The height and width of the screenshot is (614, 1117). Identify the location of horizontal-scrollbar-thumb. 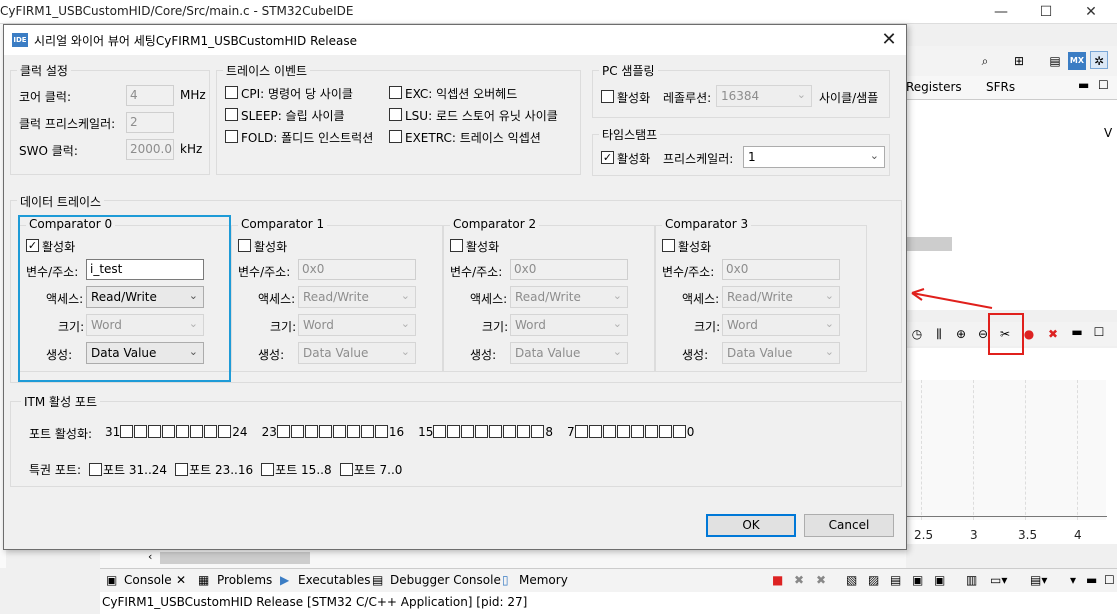
(929, 244).